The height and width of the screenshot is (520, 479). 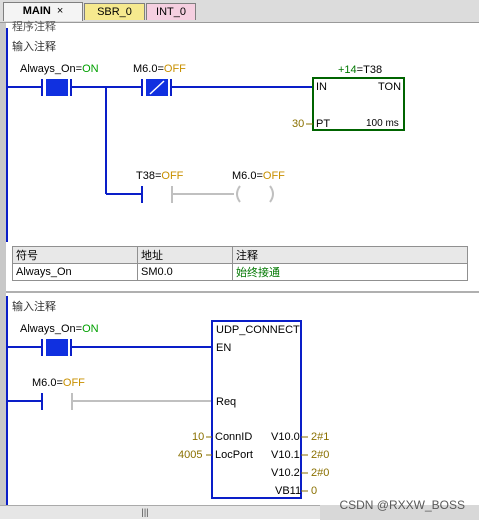 What do you see at coordinates (48, 69) in the screenshot?
I see `contact1-name: Always_On` at bounding box center [48, 69].